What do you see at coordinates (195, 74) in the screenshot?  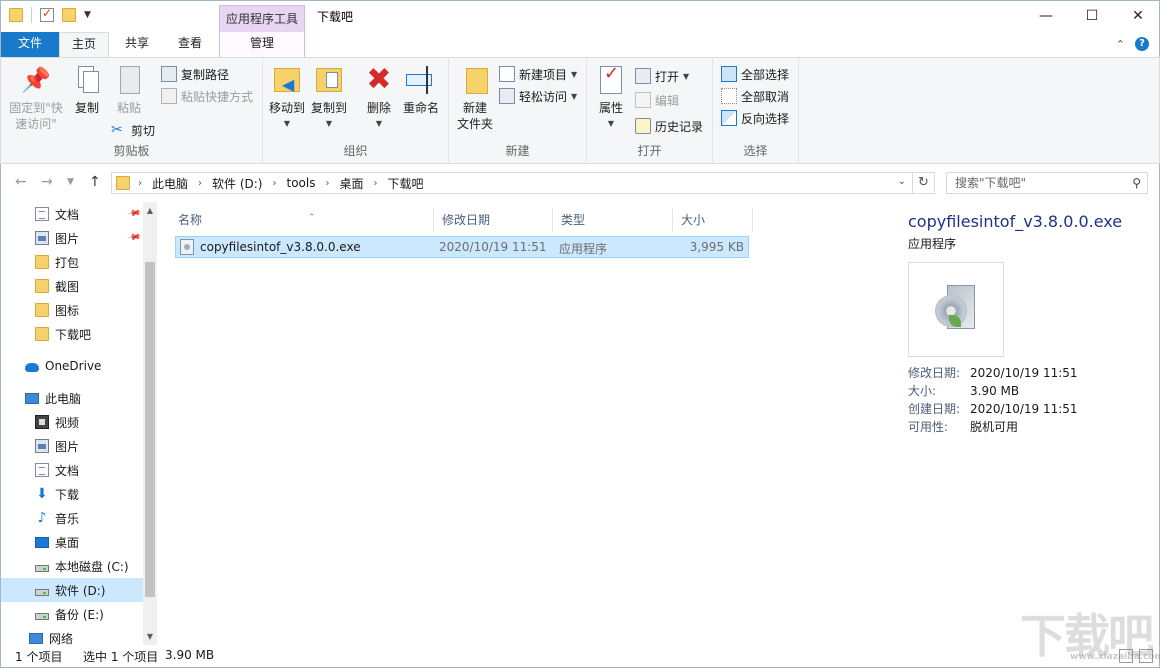 I see `copy-path-button: 复制路径` at bounding box center [195, 74].